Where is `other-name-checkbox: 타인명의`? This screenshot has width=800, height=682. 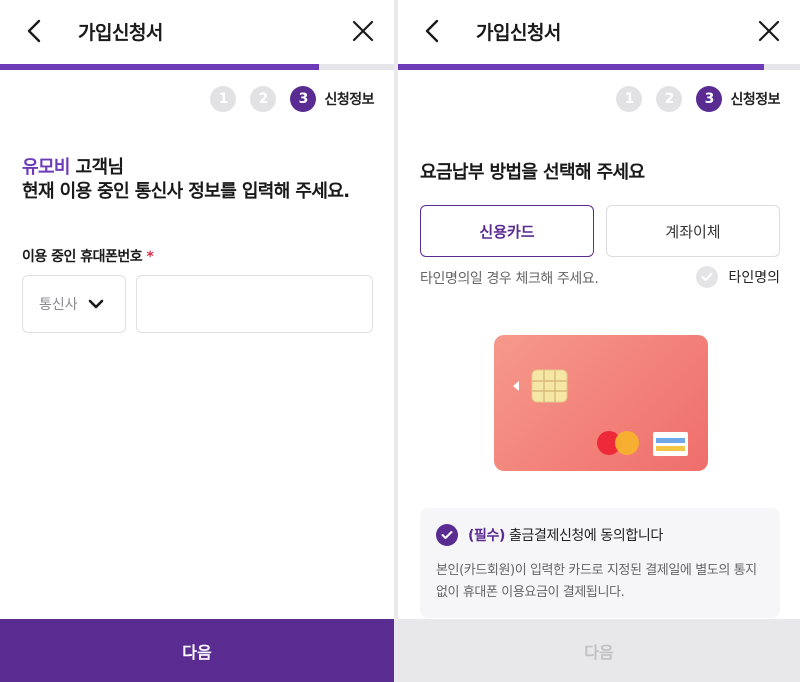
other-name-checkbox: 타인명의 is located at coordinates (738, 277).